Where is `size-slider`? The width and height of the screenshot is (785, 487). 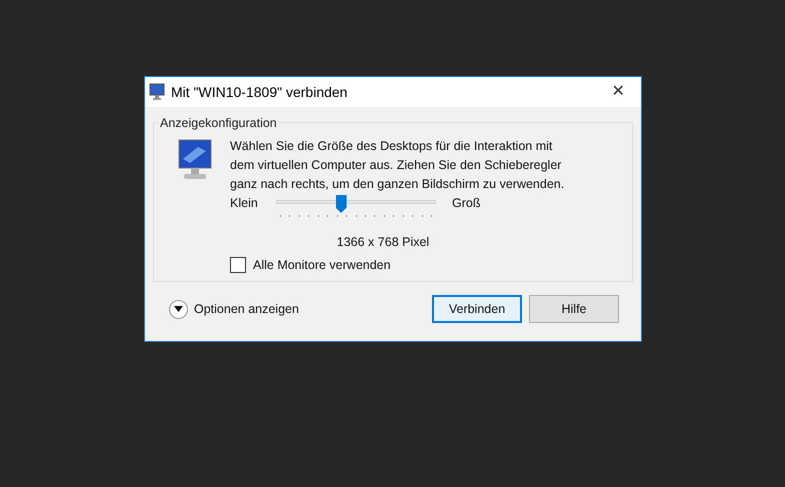
size-slider is located at coordinates (356, 206).